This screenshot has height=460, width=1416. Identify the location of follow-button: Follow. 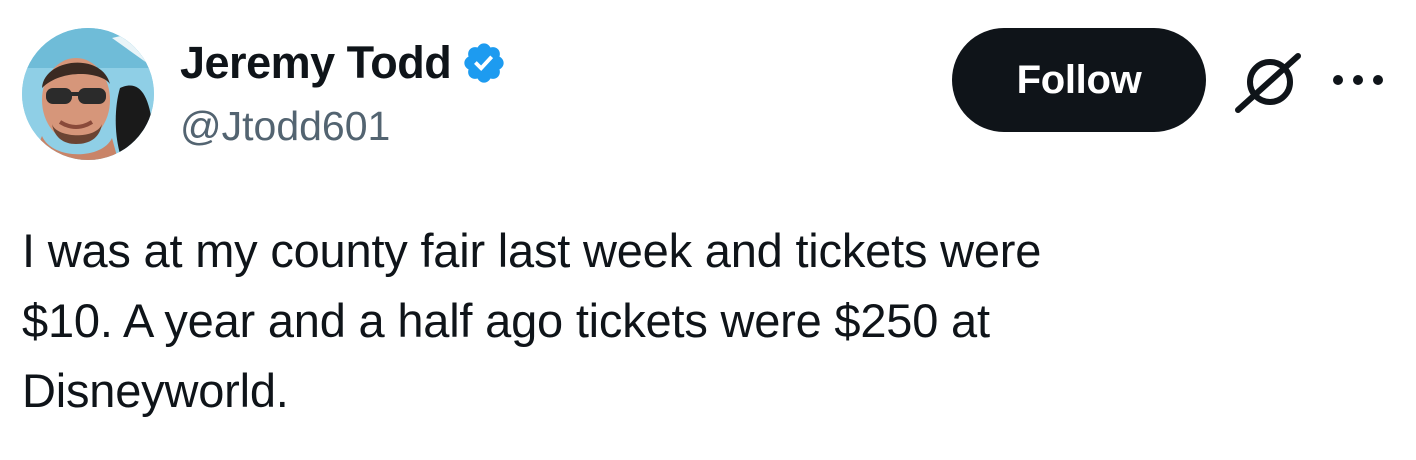
(1079, 80).